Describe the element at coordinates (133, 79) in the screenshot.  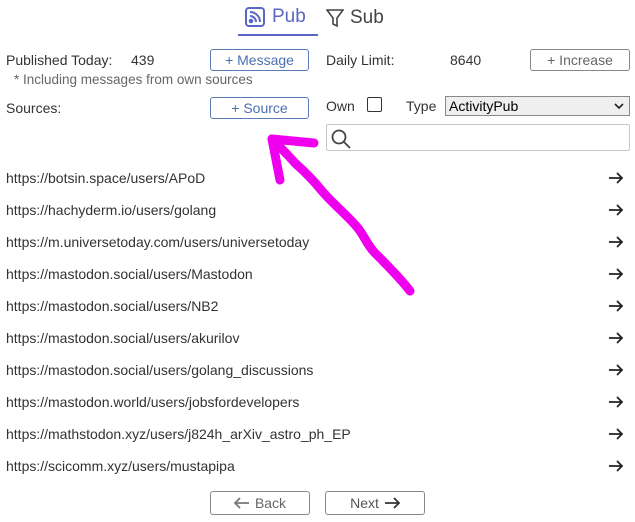
I see `own-sources-note: * Including messages from own sources` at that location.